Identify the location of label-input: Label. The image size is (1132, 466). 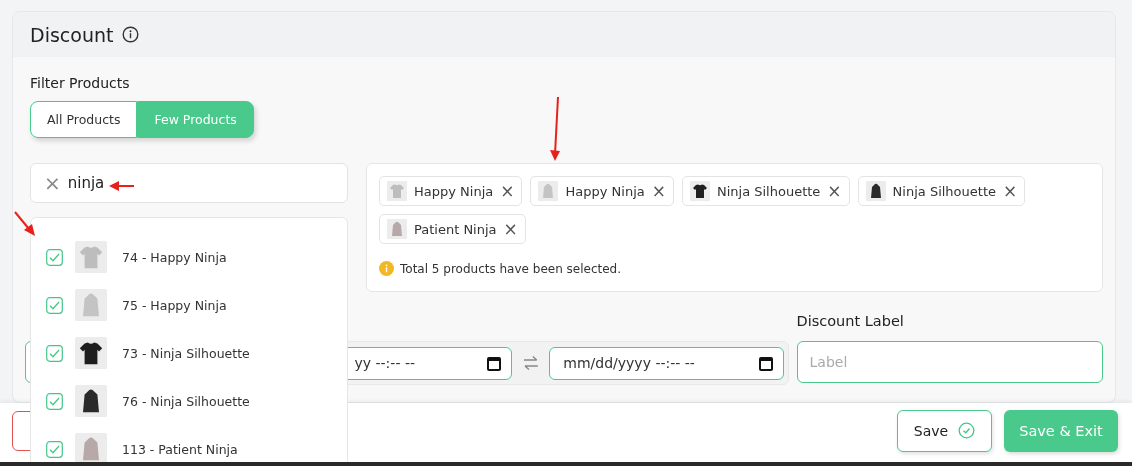
(949, 362).